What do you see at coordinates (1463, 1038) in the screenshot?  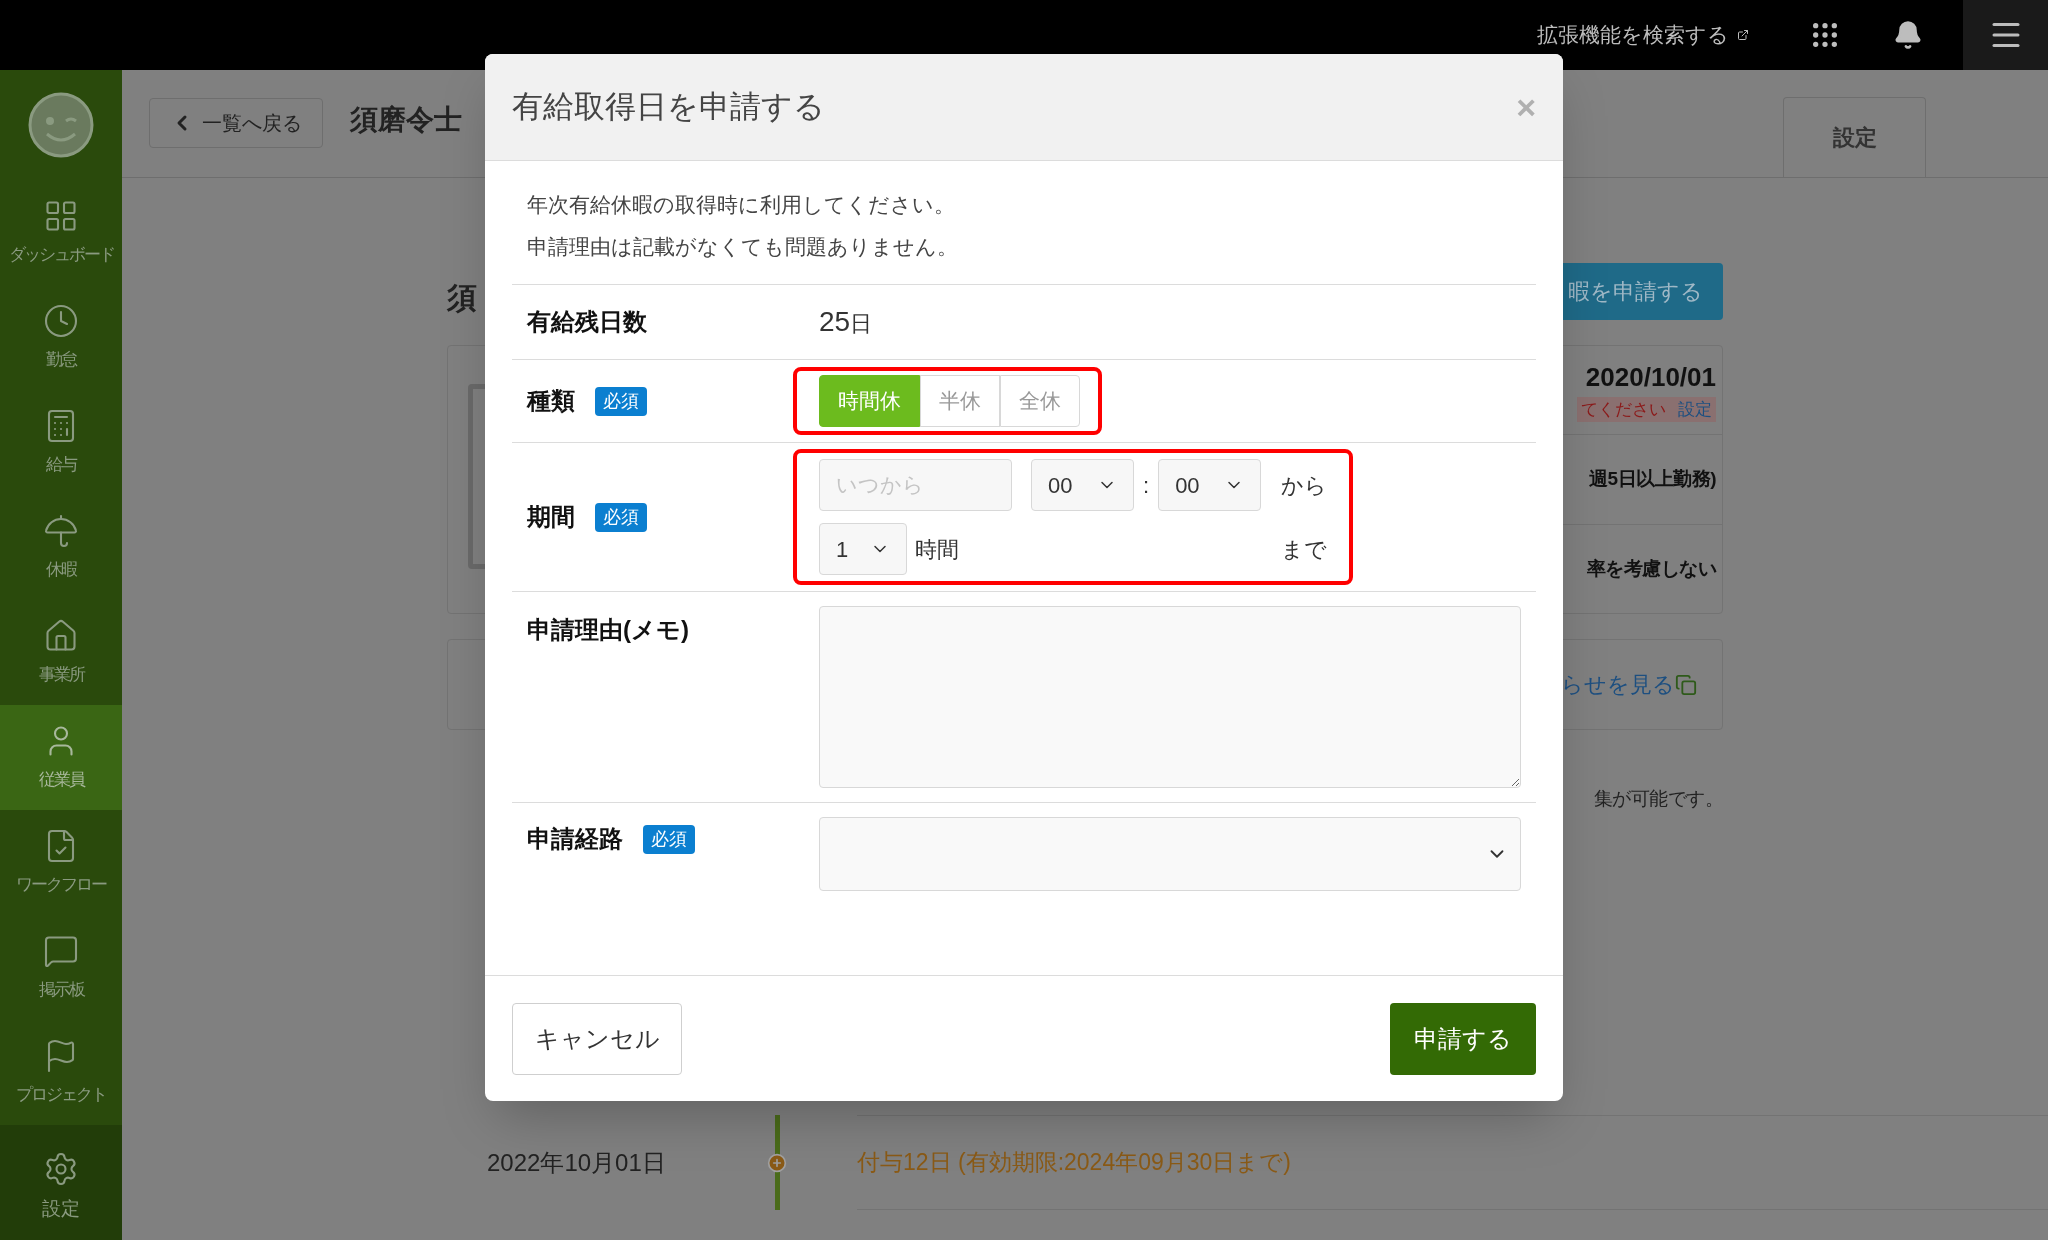 I see `submit-button: 申請する` at bounding box center [1463, 1038].